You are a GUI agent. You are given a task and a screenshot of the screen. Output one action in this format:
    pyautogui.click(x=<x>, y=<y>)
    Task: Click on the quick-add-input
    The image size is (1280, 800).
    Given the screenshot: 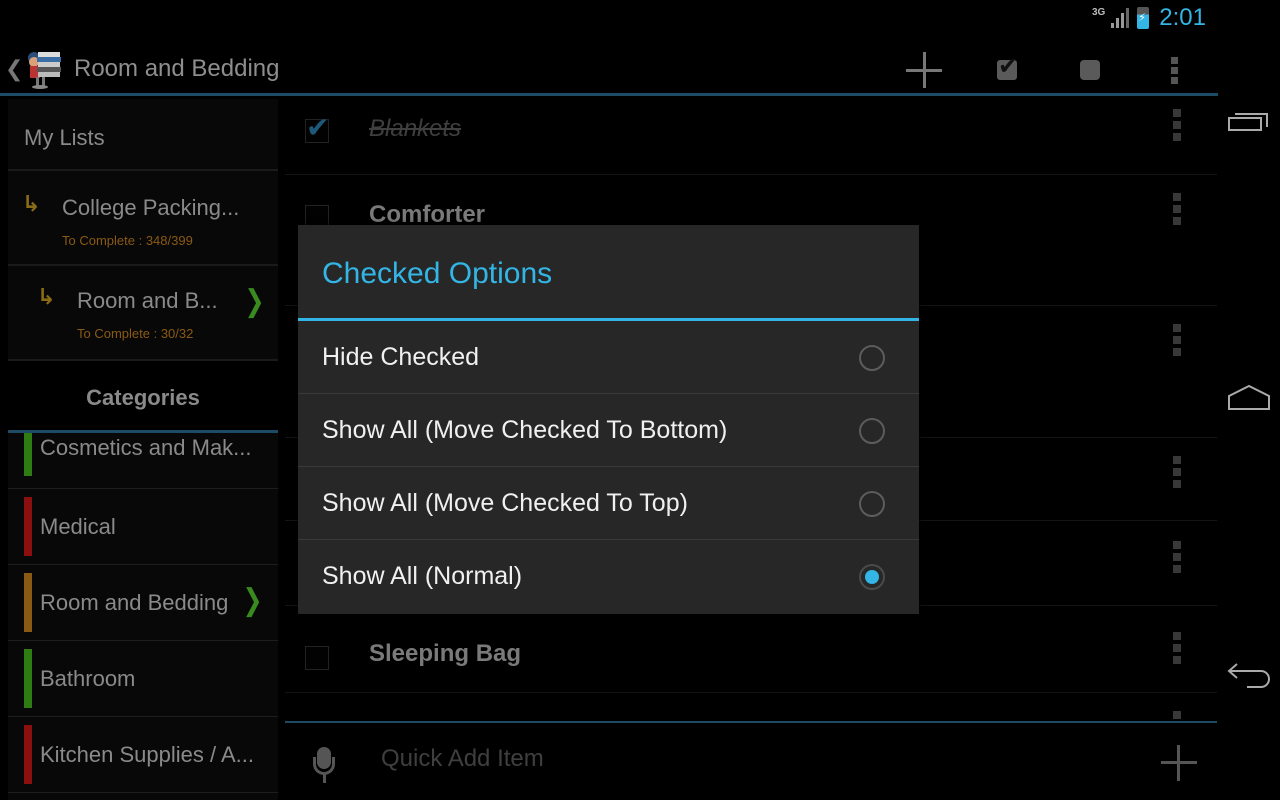 What is the action you would take?
    pyautogui.click(x=731, y=759)
    